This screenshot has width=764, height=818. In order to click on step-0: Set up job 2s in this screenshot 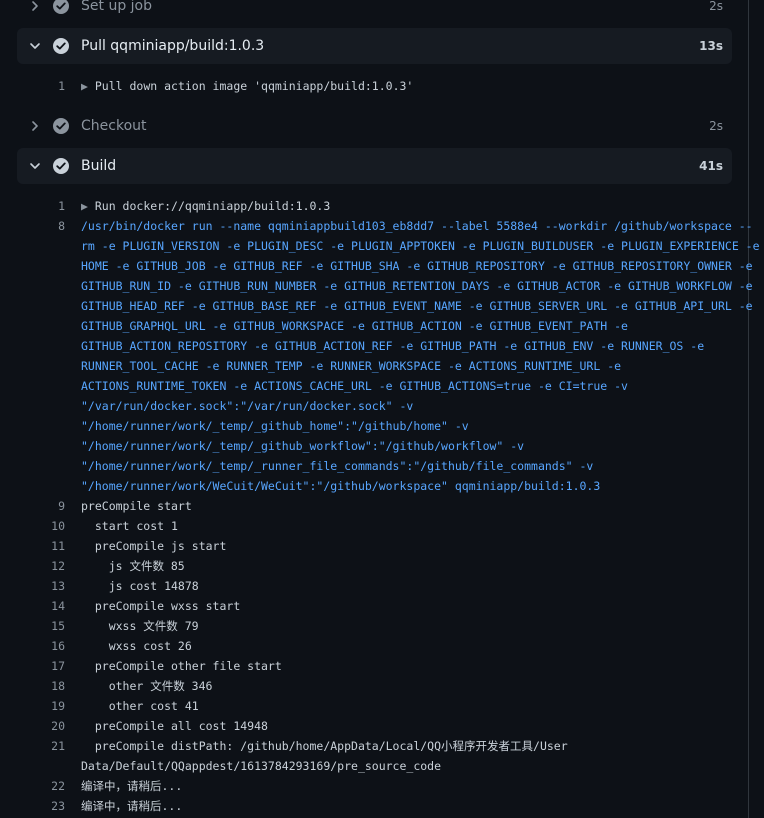, I will do `click(374, 12)`.